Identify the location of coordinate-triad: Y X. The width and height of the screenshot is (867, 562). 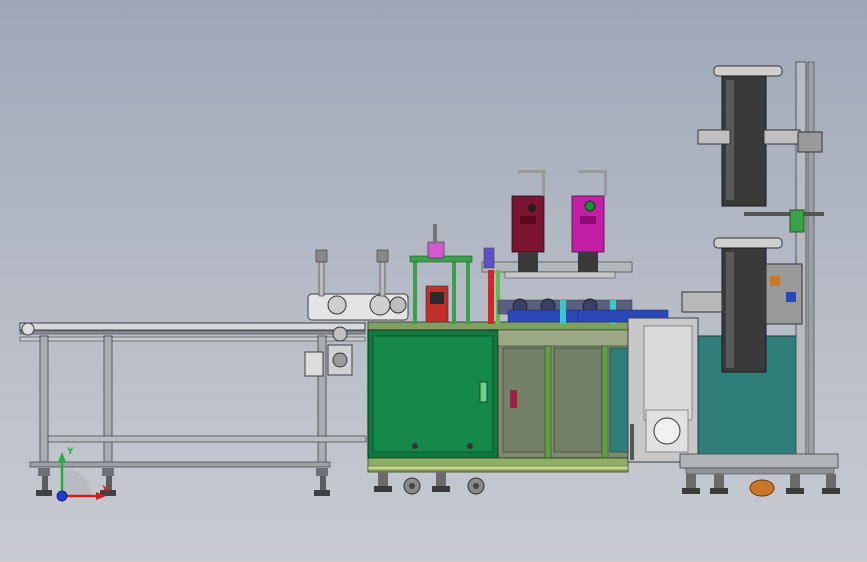
(82, 474).